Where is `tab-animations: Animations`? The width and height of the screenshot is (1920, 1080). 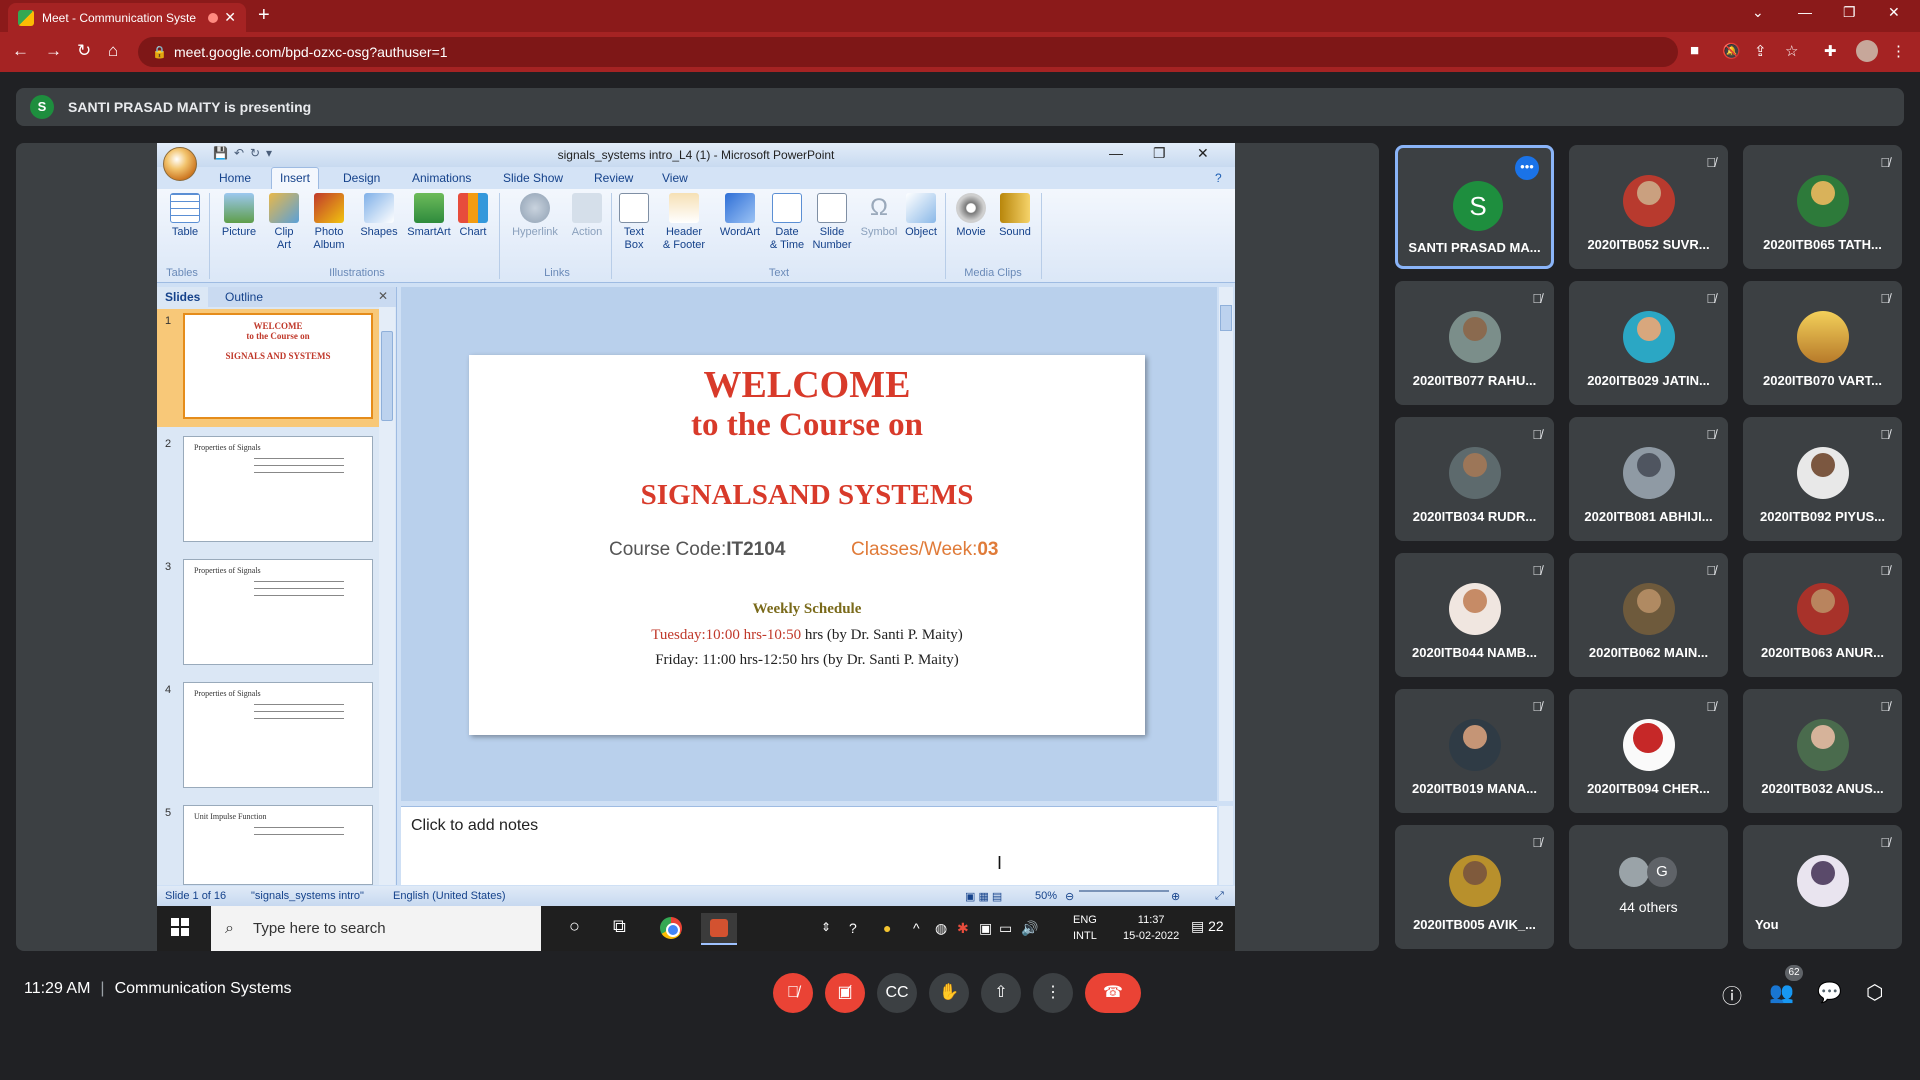
tab-animations: Animations is located at coordinates (441, 178).